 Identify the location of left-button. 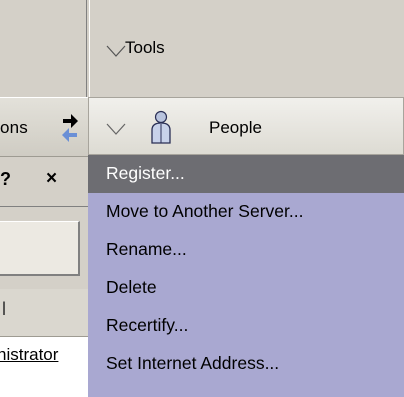
(40, 248).